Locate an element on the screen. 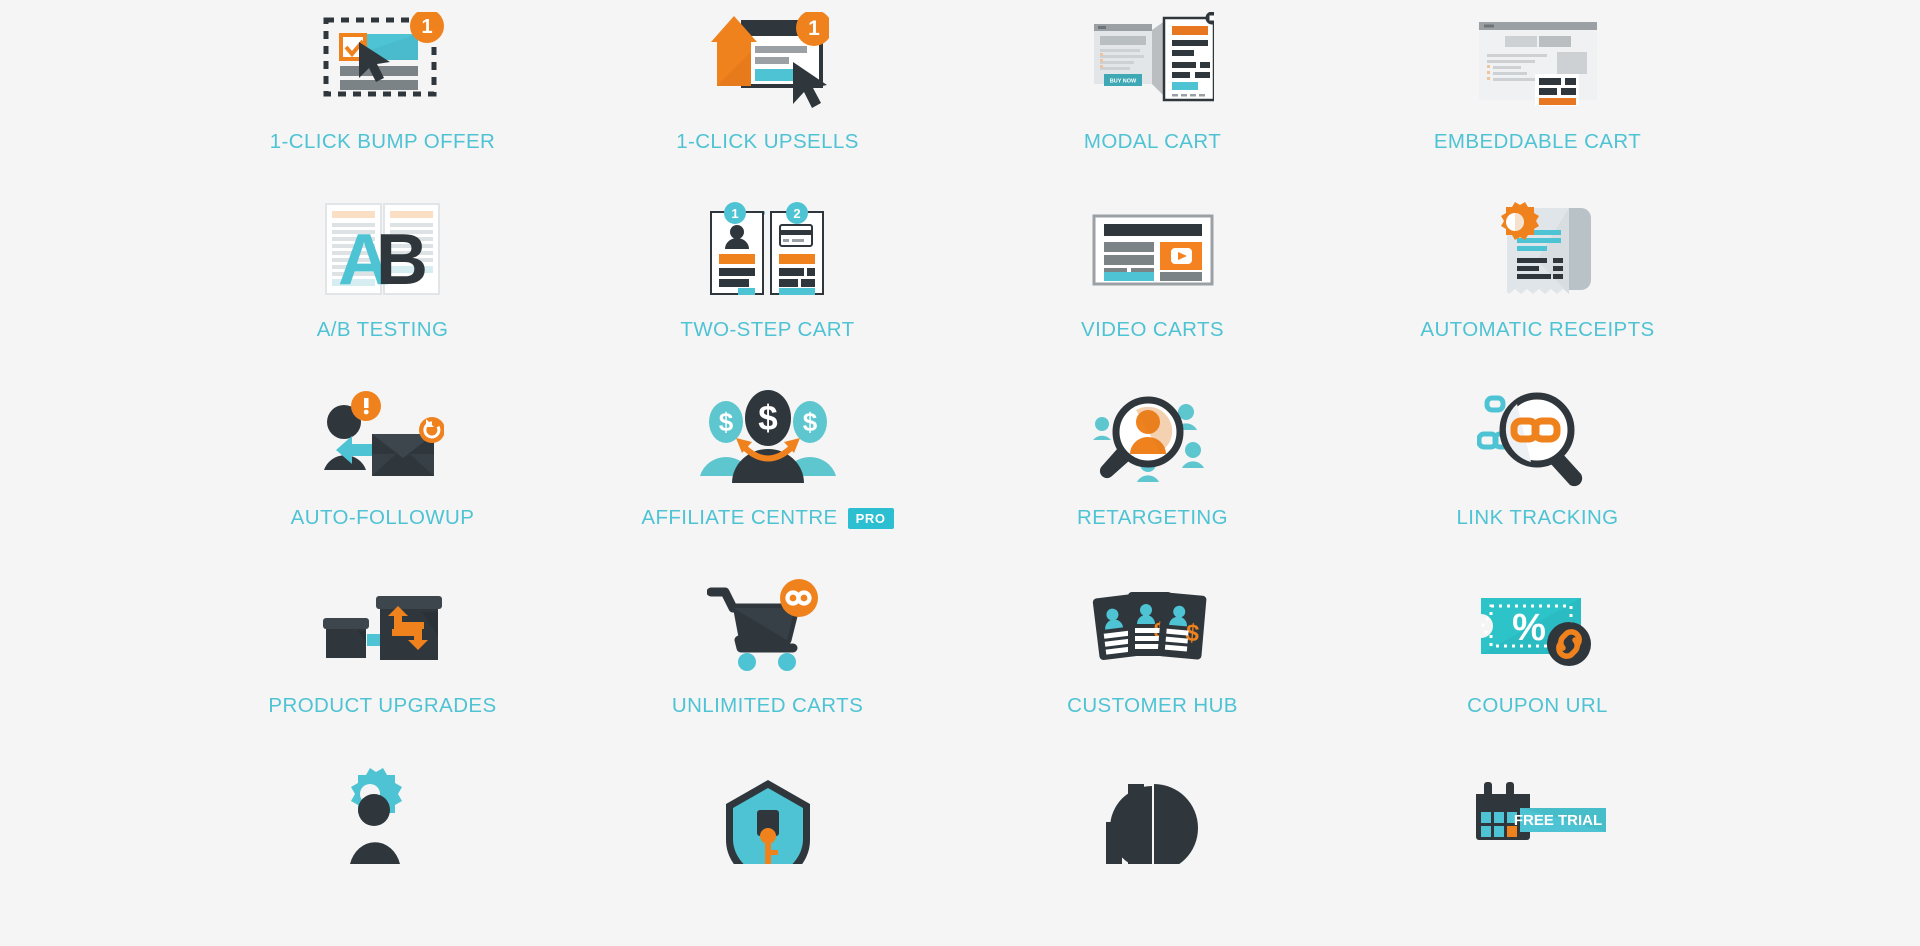  gear-person-icon is located at coordinates (382, 814).